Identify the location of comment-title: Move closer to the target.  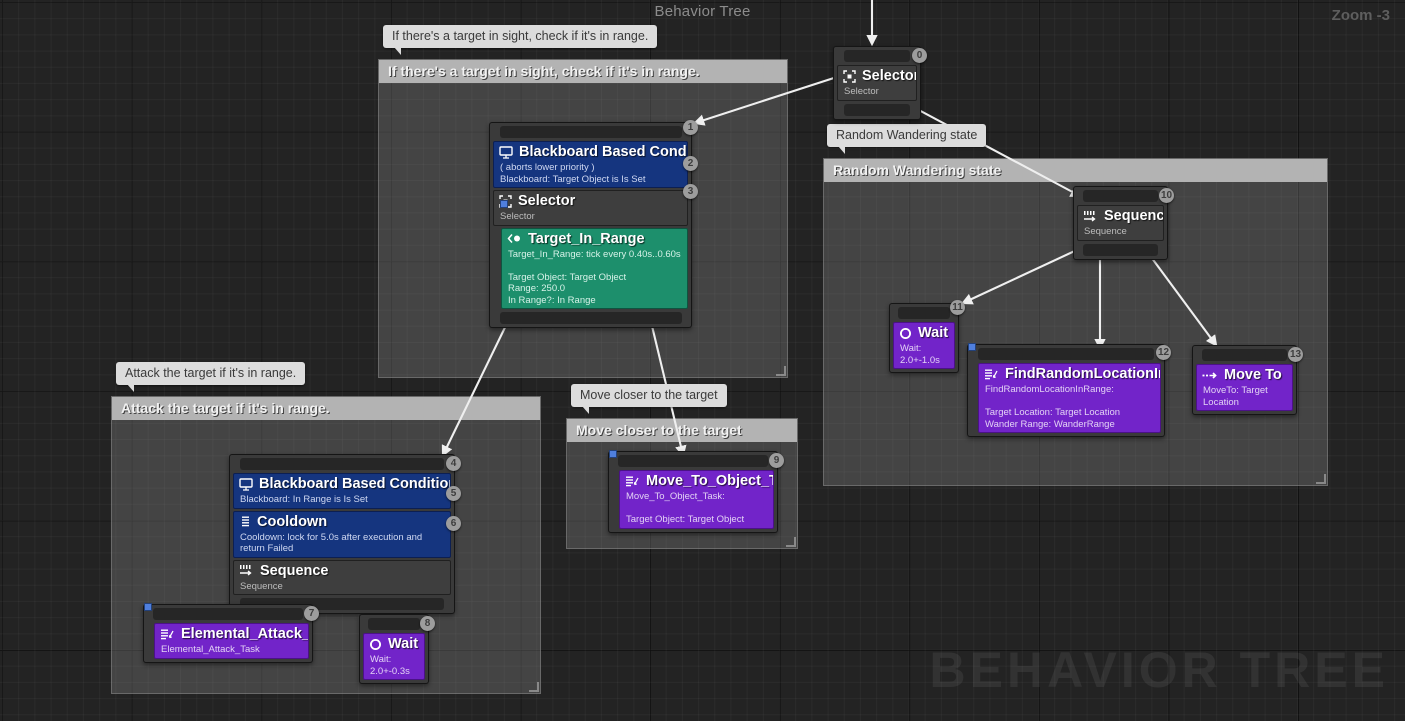
(682, 430).